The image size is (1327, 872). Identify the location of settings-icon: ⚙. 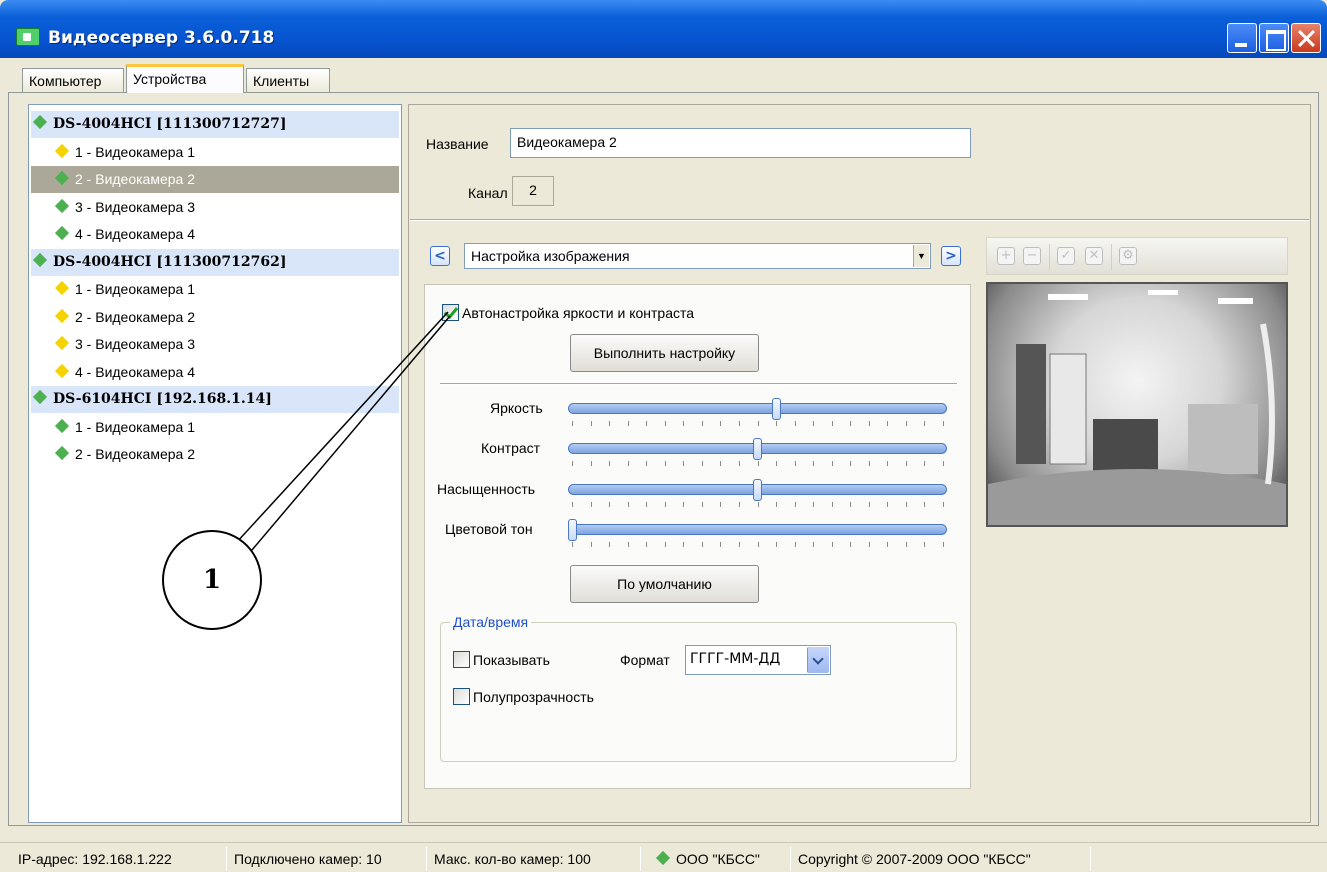
(1128, 256).